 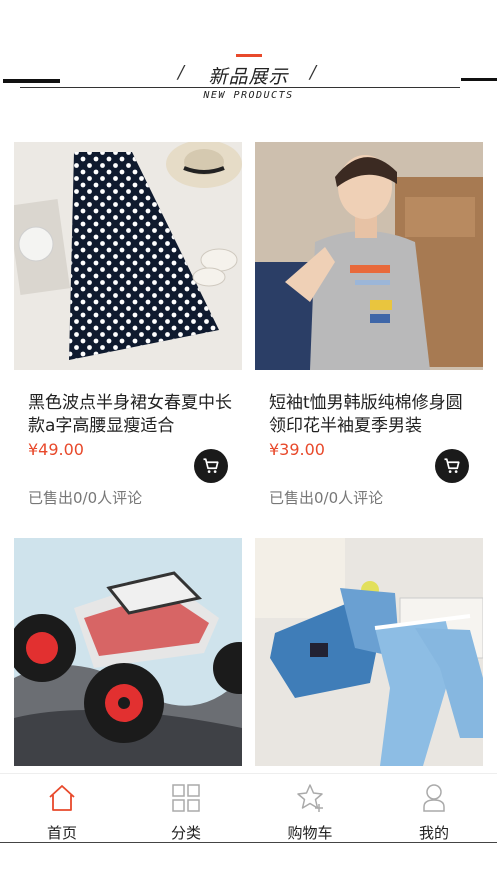 What do you see at coordinates (297, 449) in the screenshot?
I see `product-price: ¥39.00` at bounding box center [297, 449].